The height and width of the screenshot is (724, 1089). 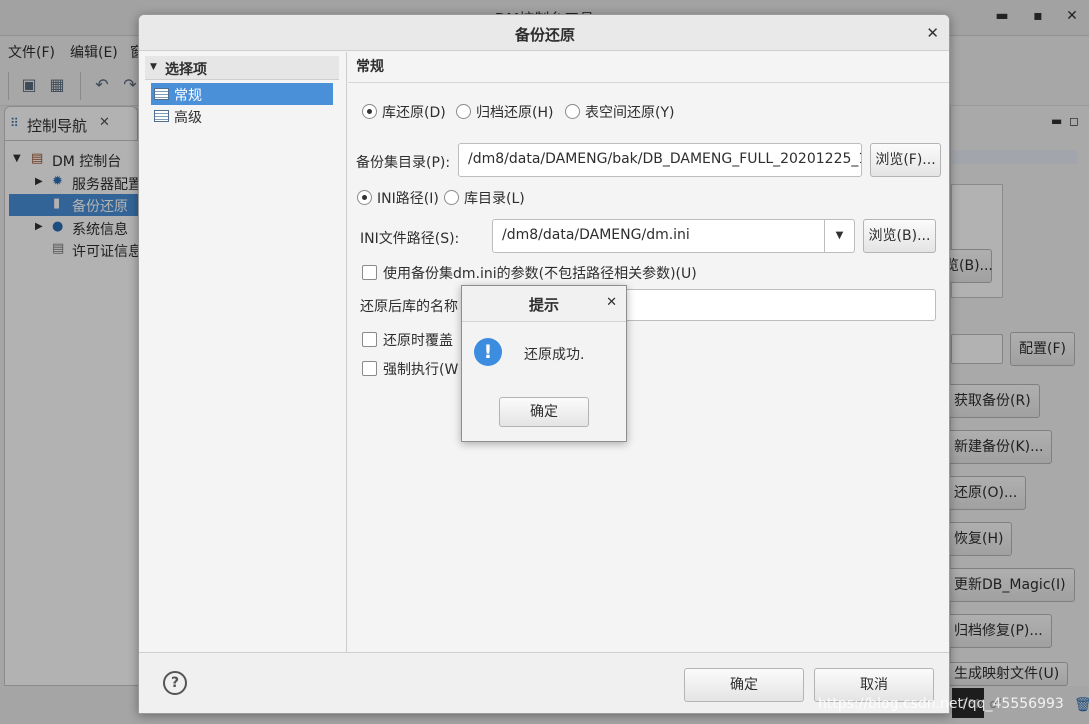 I want to click on restored-name-label: 还原后库的名称, so click(x=409, y=307).